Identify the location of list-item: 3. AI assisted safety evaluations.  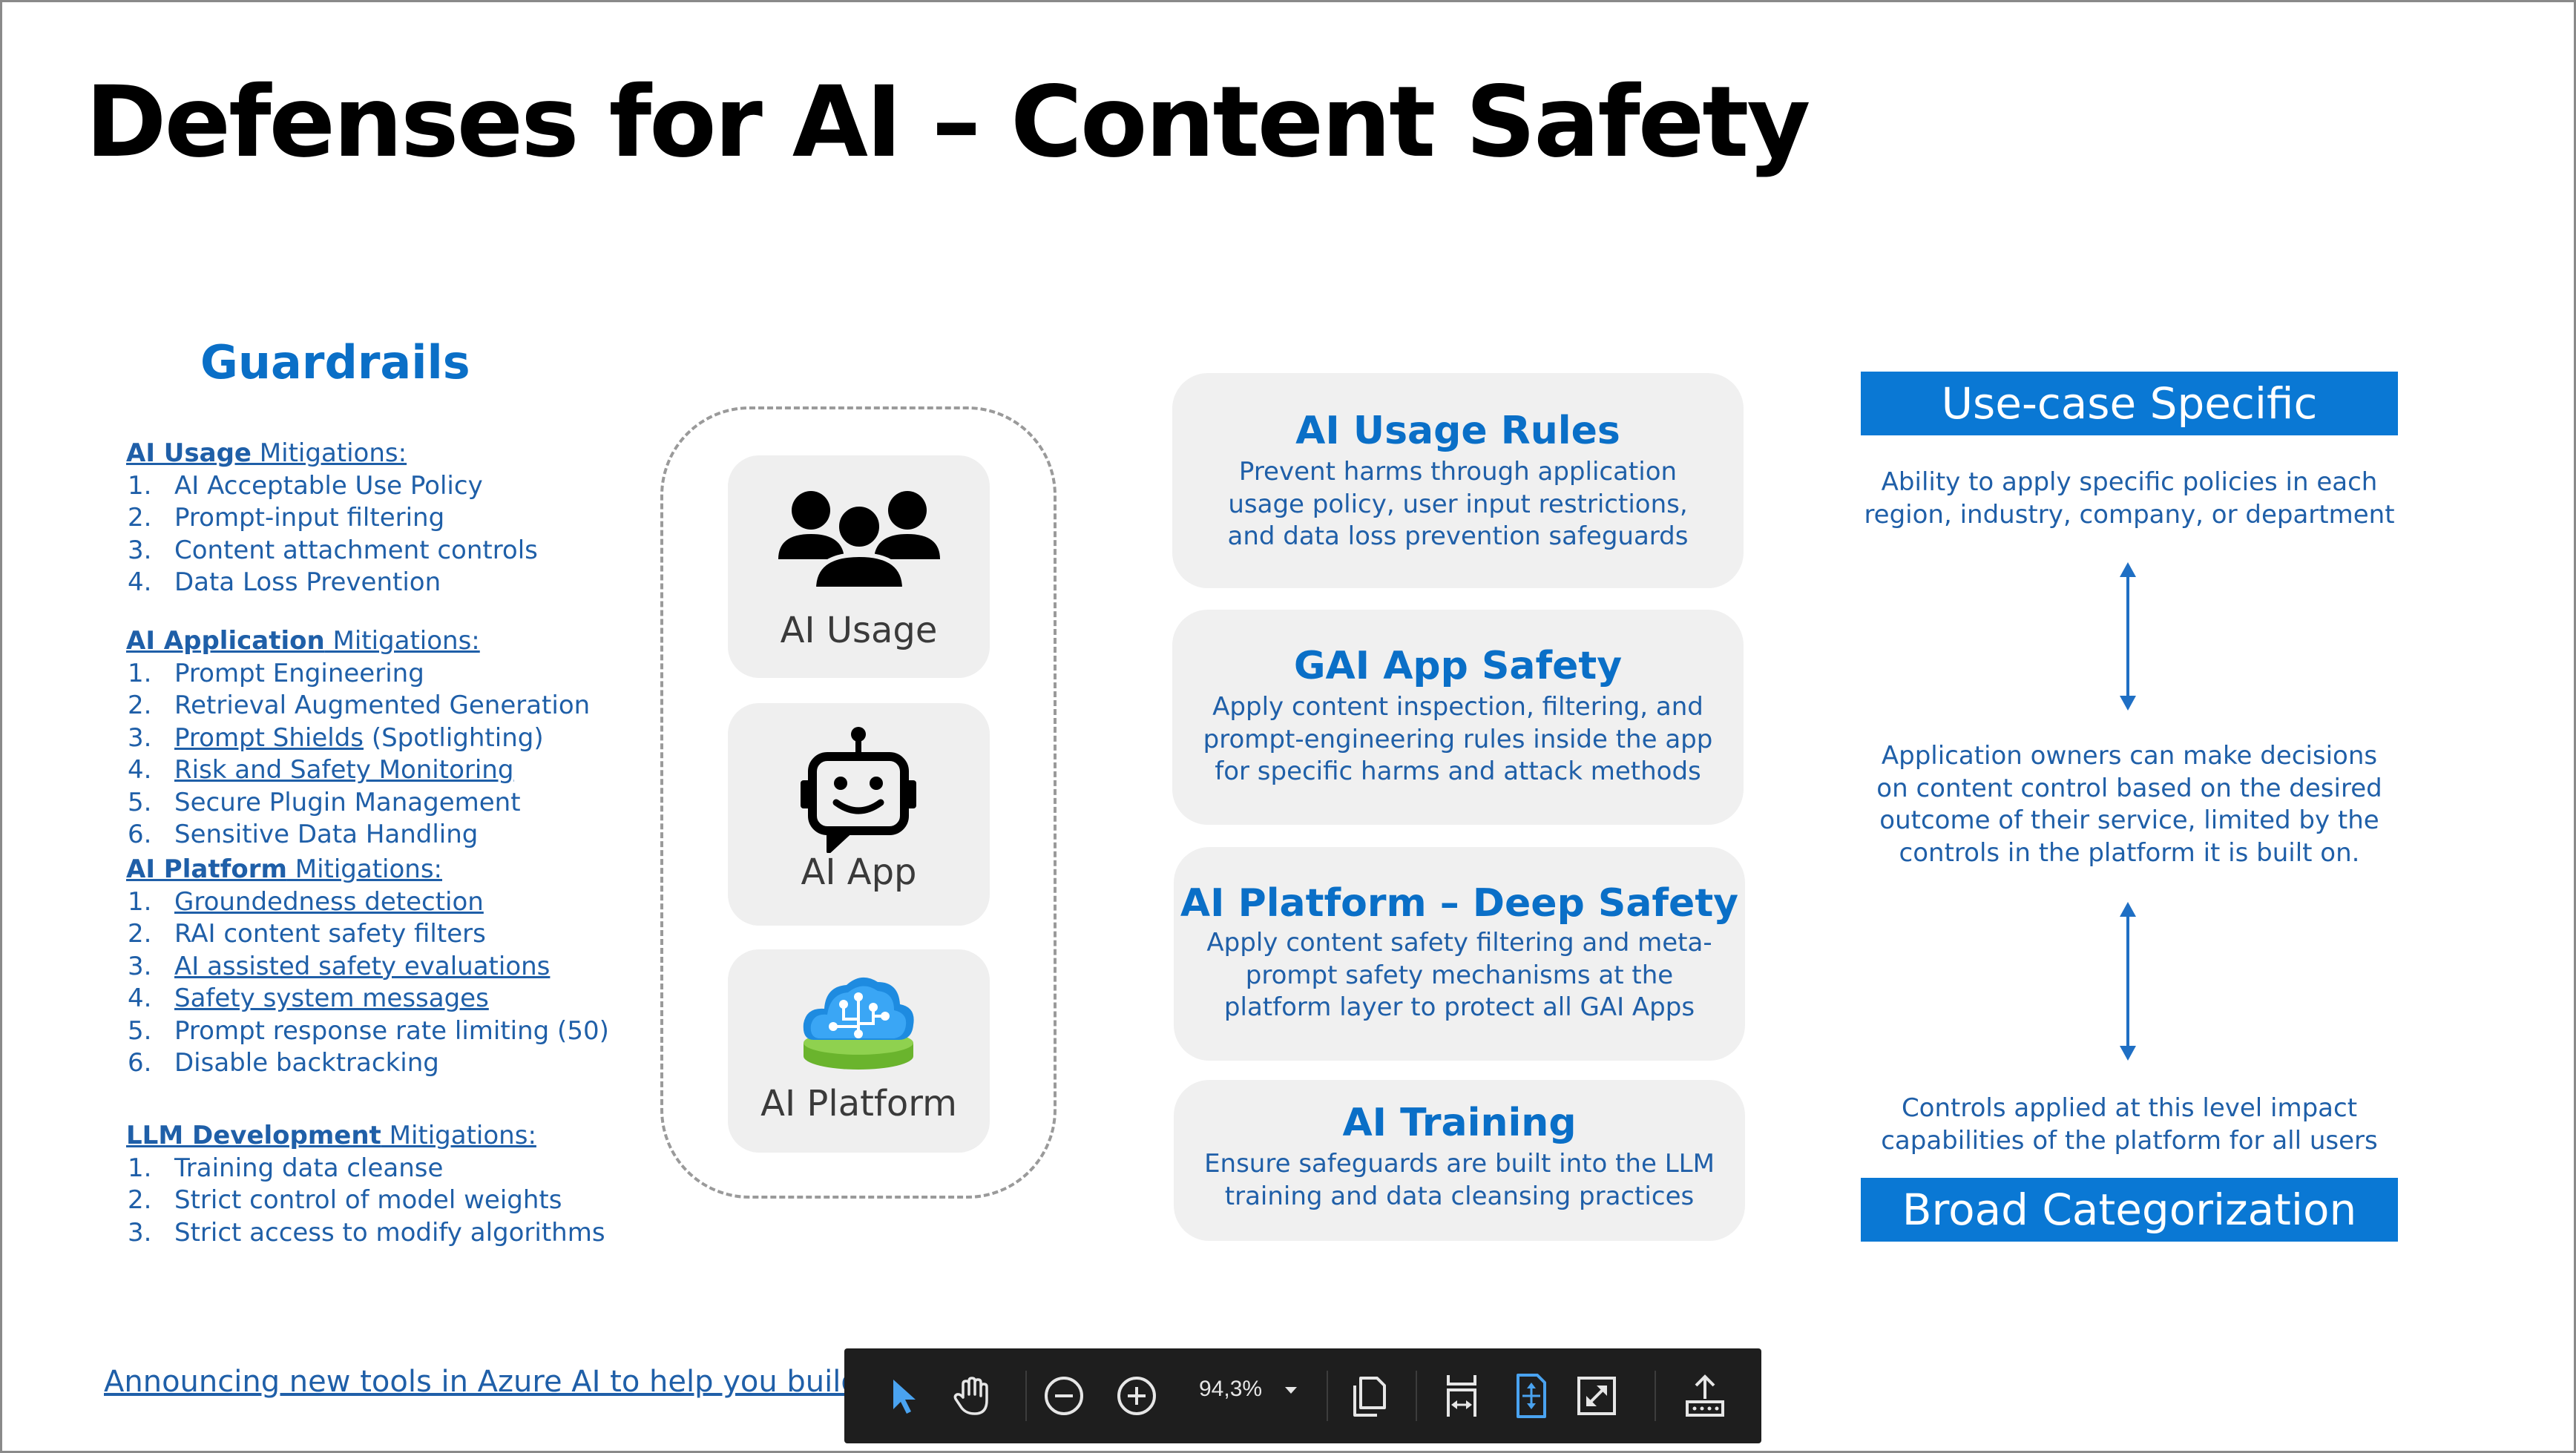
(367, 967).